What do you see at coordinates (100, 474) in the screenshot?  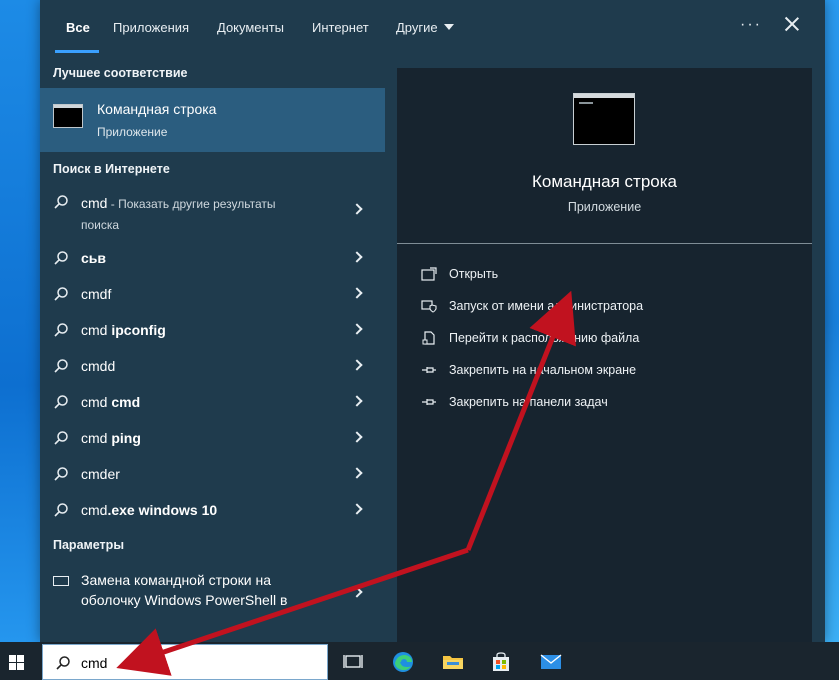 I see `suggestion-base: cmder` at bounding box center [100, 474].